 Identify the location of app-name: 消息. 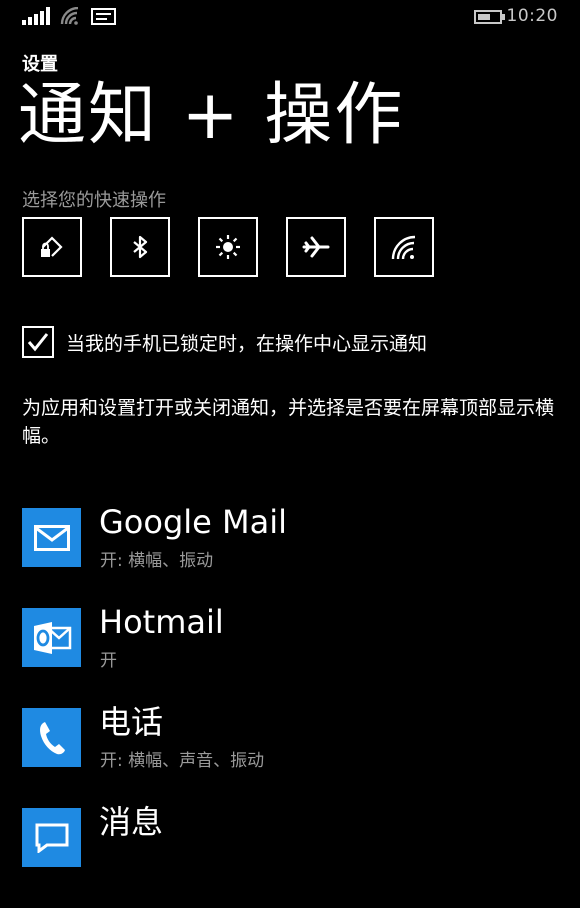
(131, 822).